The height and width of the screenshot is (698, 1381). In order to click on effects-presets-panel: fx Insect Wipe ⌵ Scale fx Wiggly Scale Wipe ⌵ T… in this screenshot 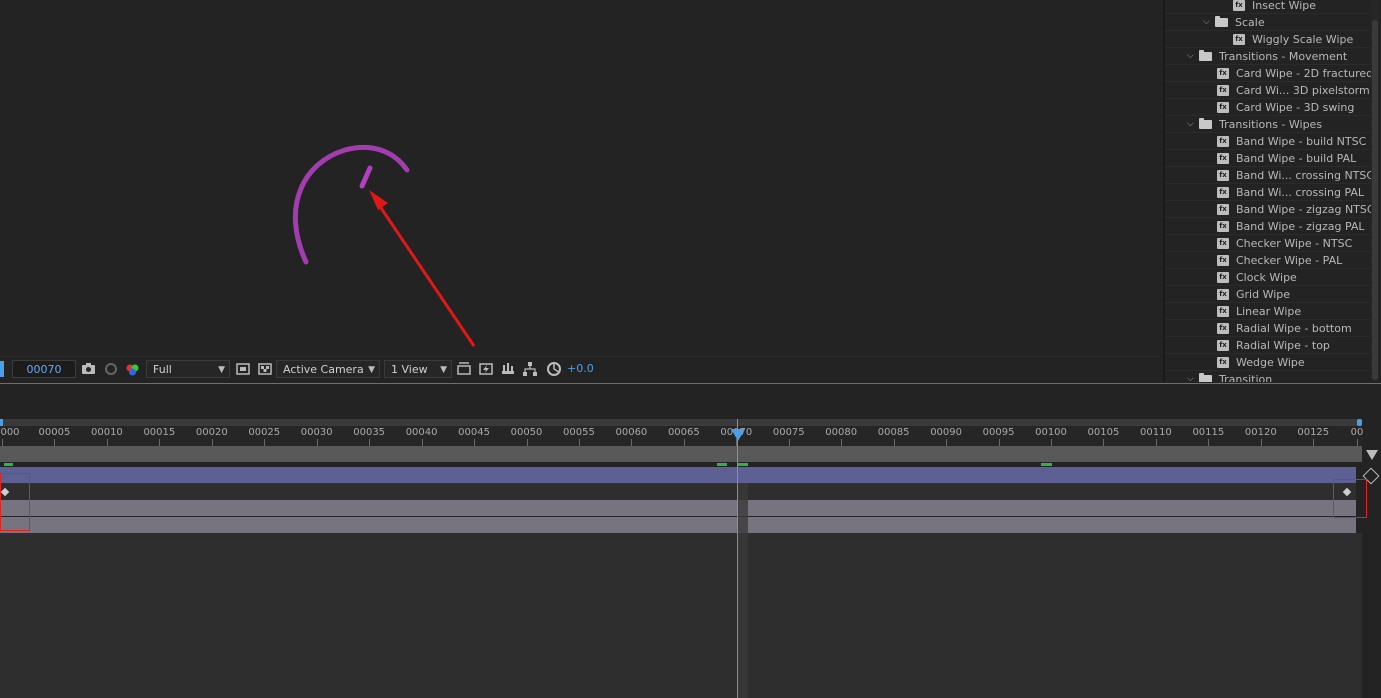, I will do `click(1272, 191)`.